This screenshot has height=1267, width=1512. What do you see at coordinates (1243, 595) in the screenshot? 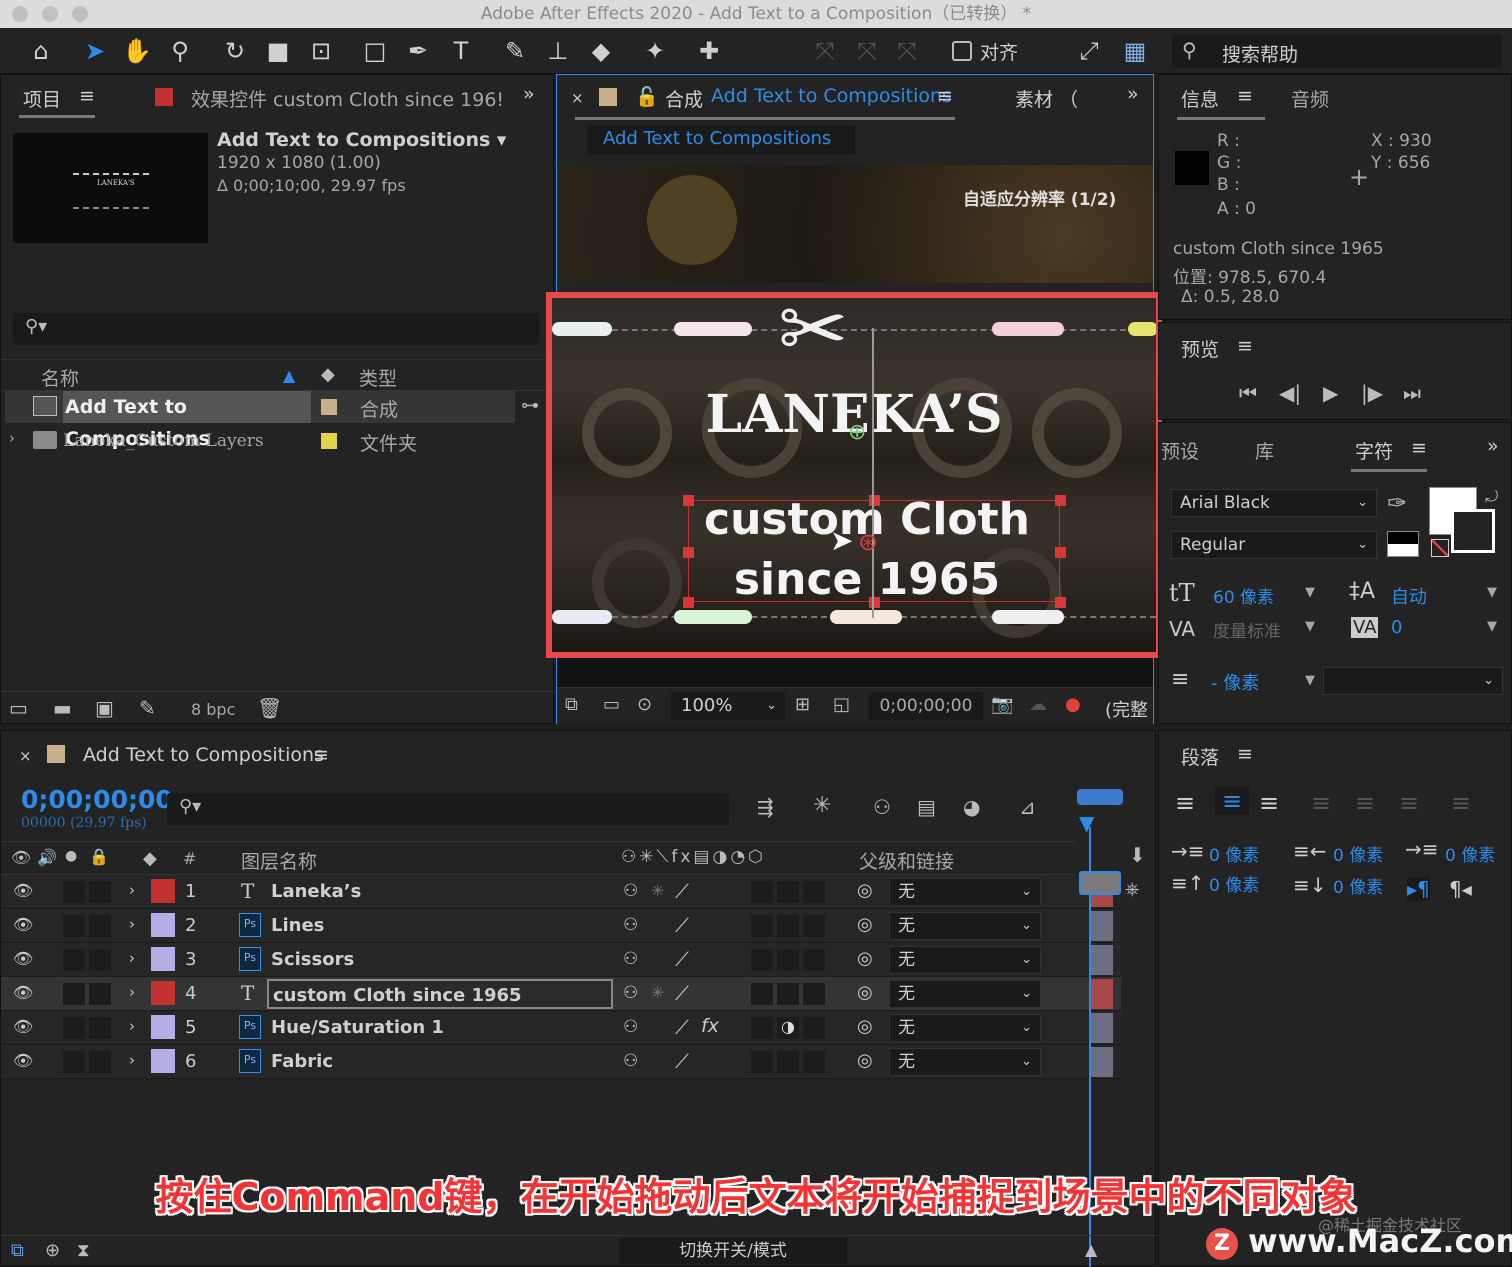
I see `font-size-value: 60 像素` at bounding box center [1243, 595].